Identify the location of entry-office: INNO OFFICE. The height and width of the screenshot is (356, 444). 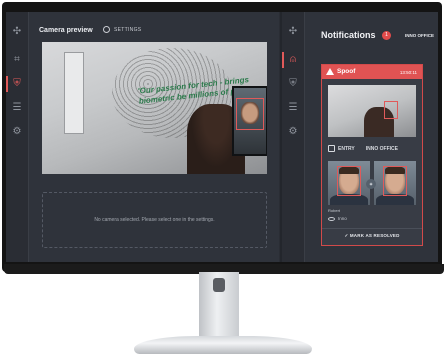
(381, 148).